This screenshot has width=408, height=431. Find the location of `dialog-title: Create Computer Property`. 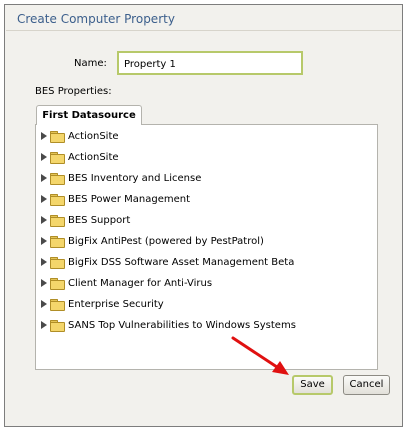

dialog-title: Create Computer Property is located at coordinates (96, 19).